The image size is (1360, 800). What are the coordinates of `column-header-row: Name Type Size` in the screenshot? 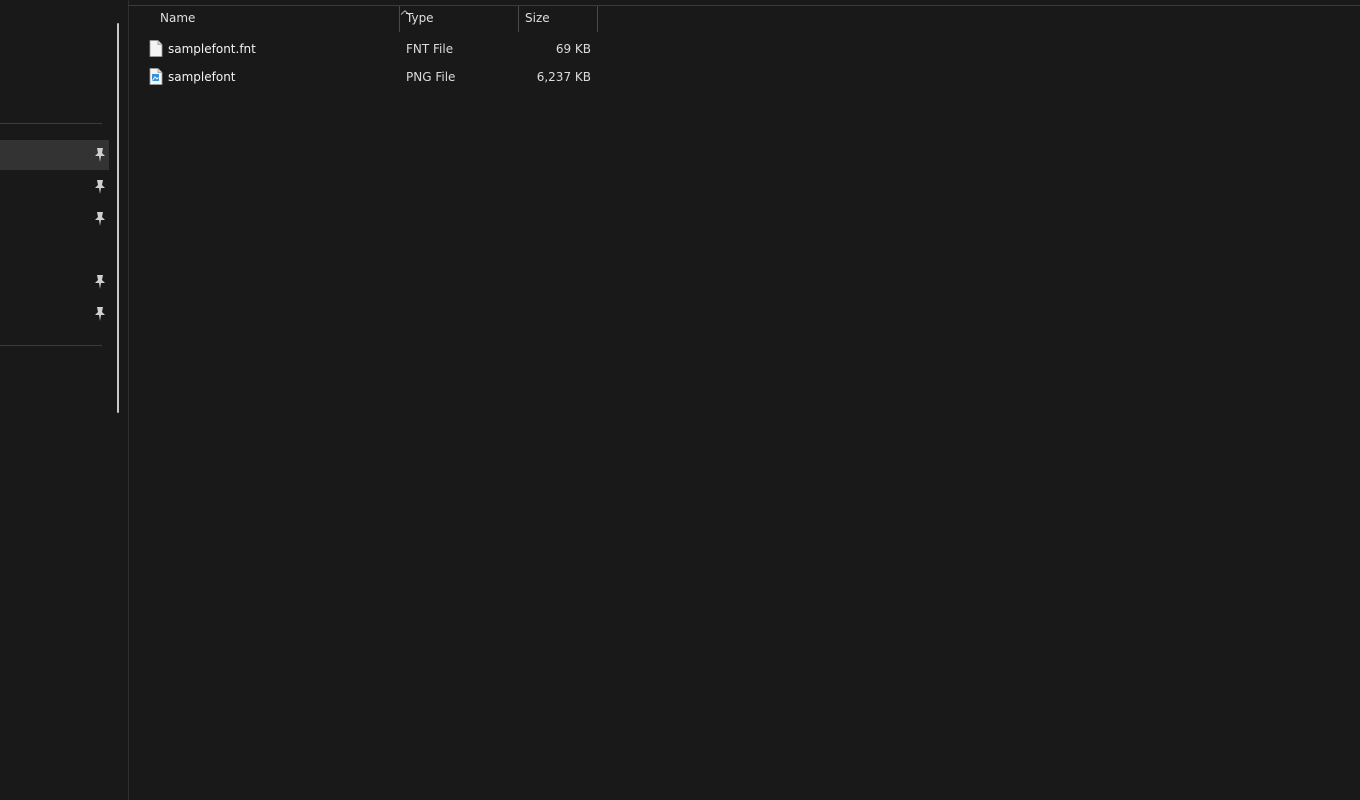 It's located at (364, 19).